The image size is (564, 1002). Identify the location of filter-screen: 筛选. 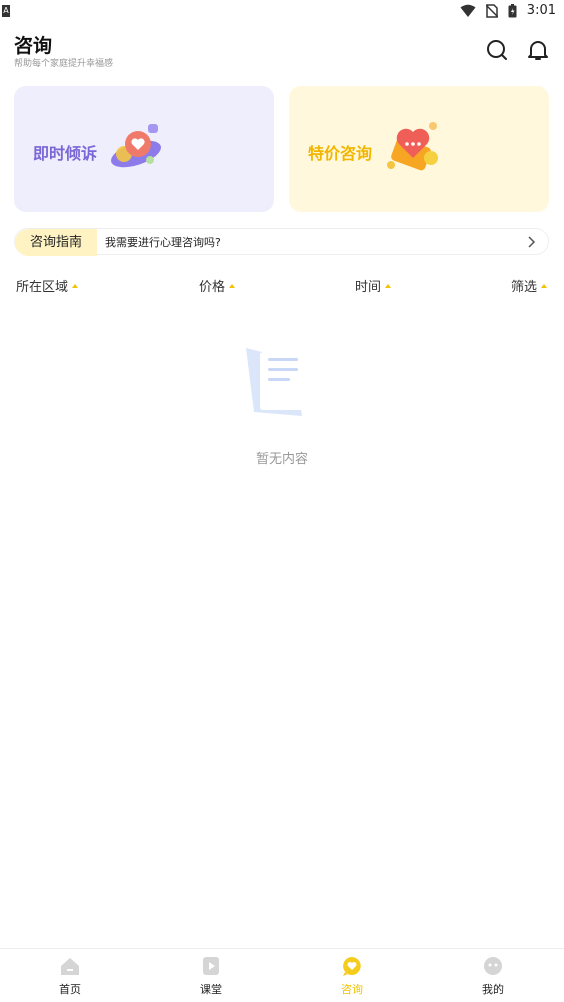
(529, 285).